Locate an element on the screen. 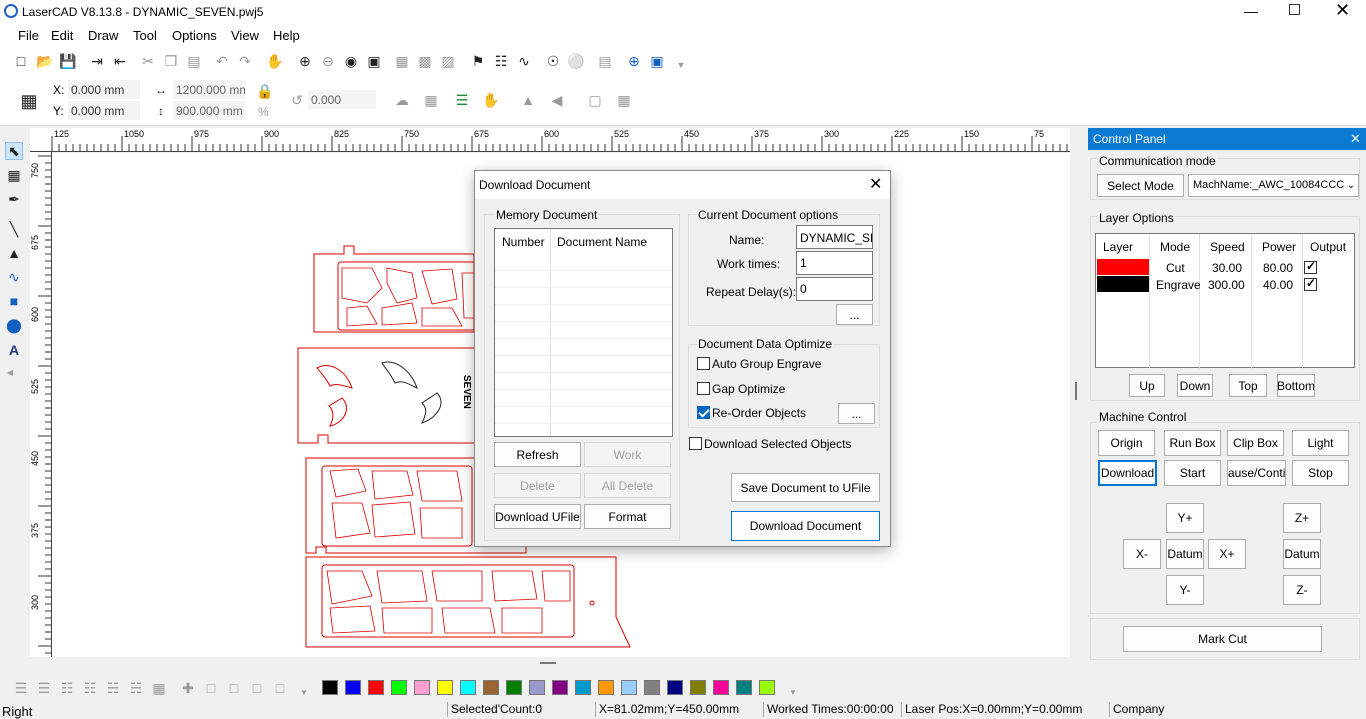 The image size is (1366, 719). gap-optimize-checkbox is located at coordinates (703, 388).